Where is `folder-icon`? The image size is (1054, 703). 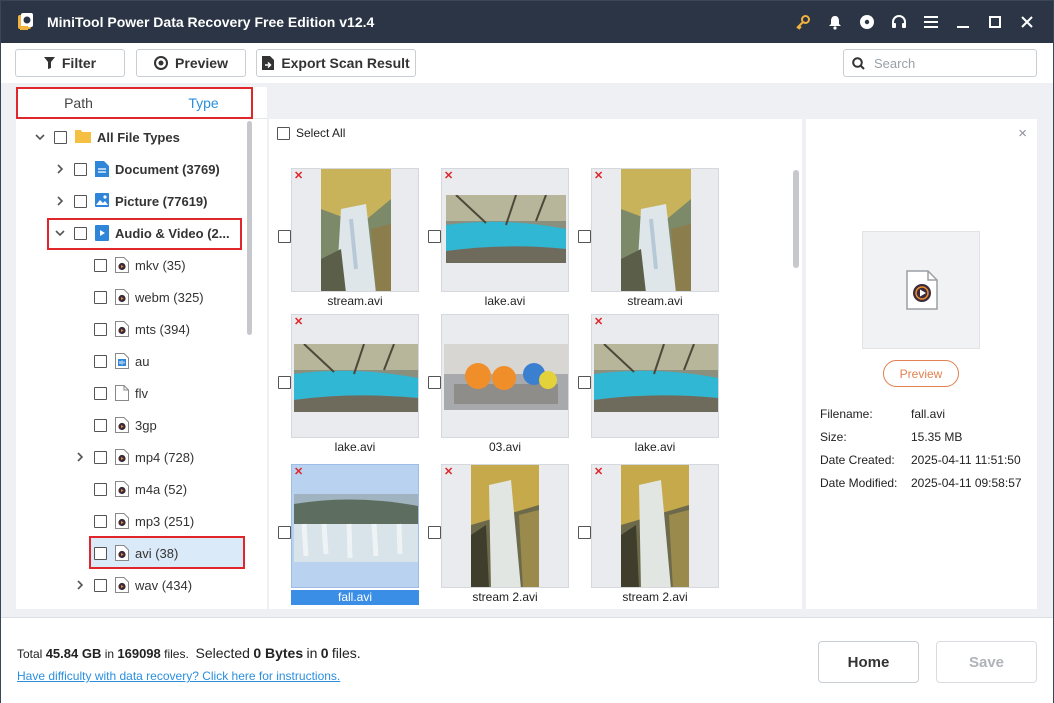 folder-icon is located at coordinates (83, 137).